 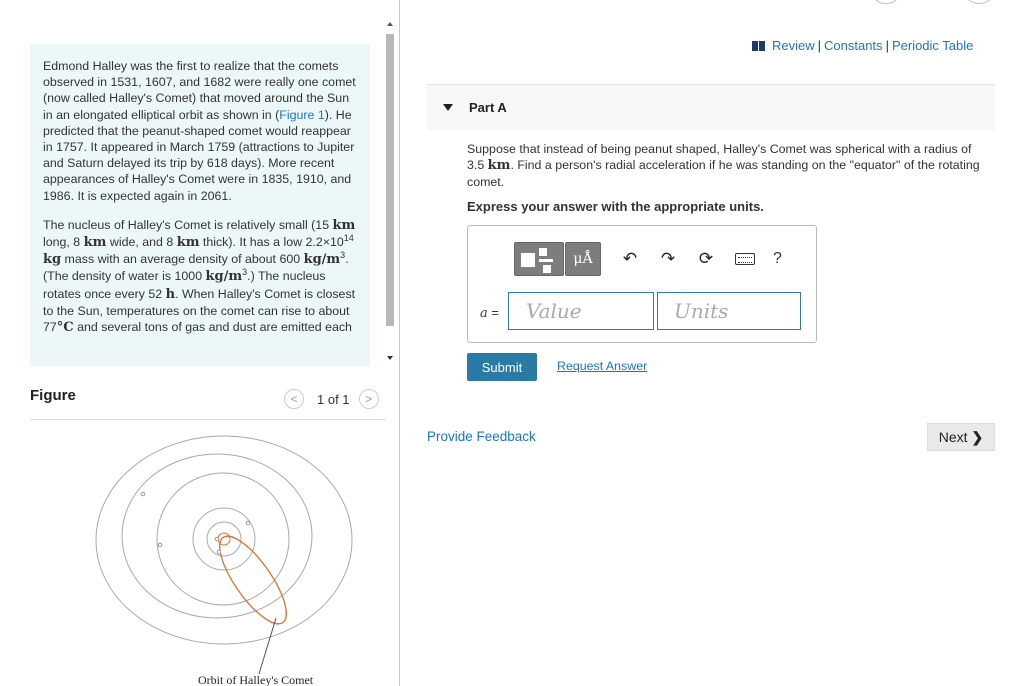 I want to click on equals-sign: =, so click(x=493, y=312).